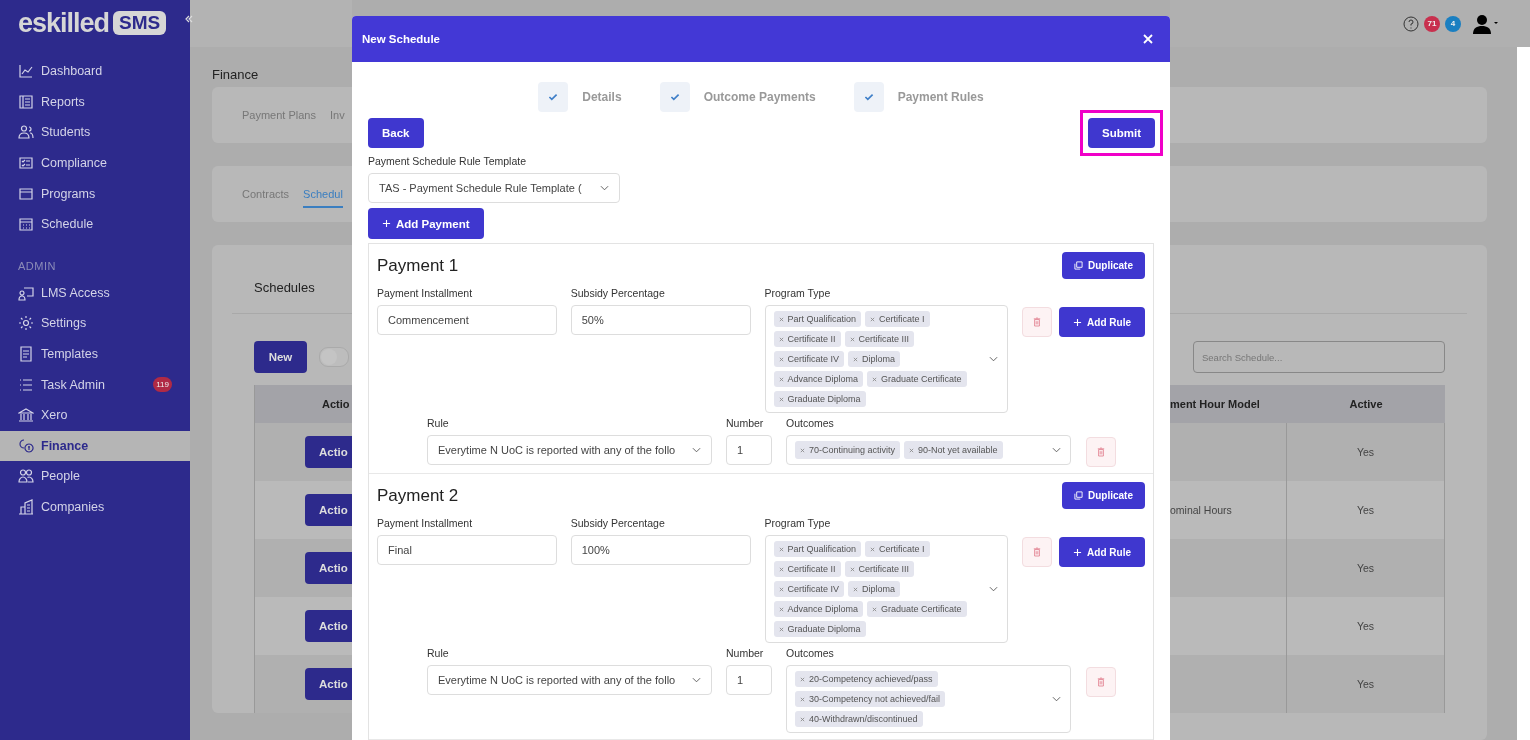 The height and width of the screenshot is (740, 1530). Describe the element at coordinates (447, 161) in the screenshot. I see `field-label: Payment Schedule Rule Template` at that location.